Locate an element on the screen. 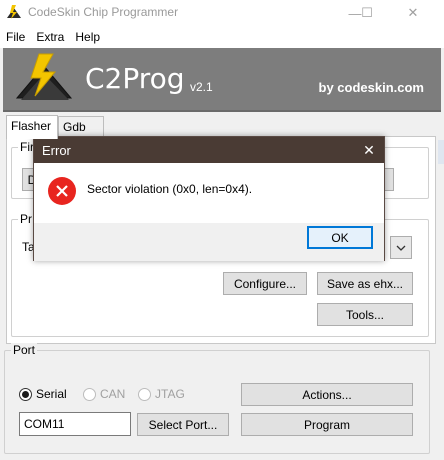 The height and width of the screenshot is (460, 444). radio-can-label: CAN is located at coordinates (113, 394).